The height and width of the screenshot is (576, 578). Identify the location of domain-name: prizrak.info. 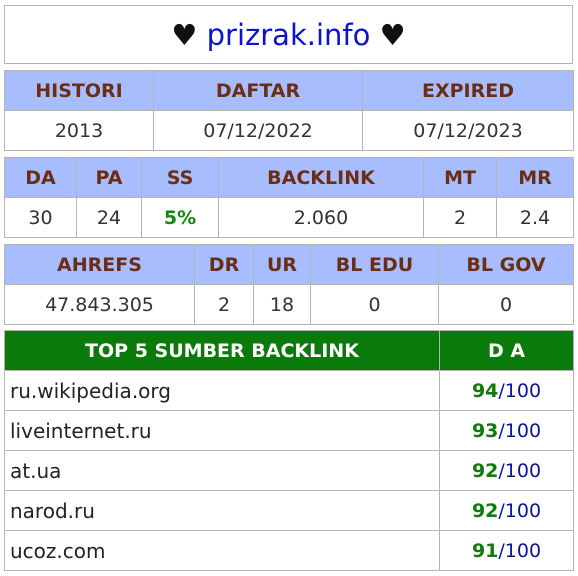
(288, 34).